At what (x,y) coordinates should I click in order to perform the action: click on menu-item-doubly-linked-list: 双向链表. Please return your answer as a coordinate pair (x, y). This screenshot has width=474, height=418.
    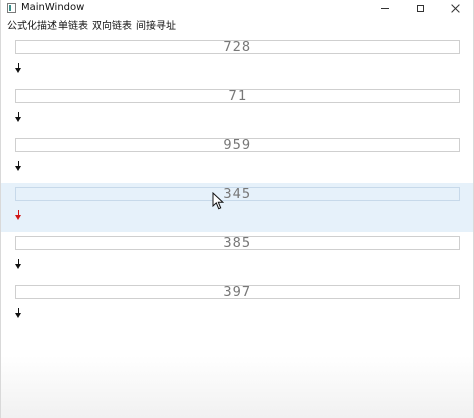
    Looking at the image, I should click on (112, 27).